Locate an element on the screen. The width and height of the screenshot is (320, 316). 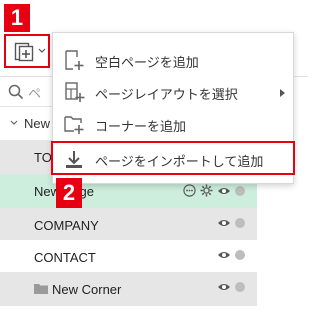
blank-page-add-icon is located at coordinates (74, 60).